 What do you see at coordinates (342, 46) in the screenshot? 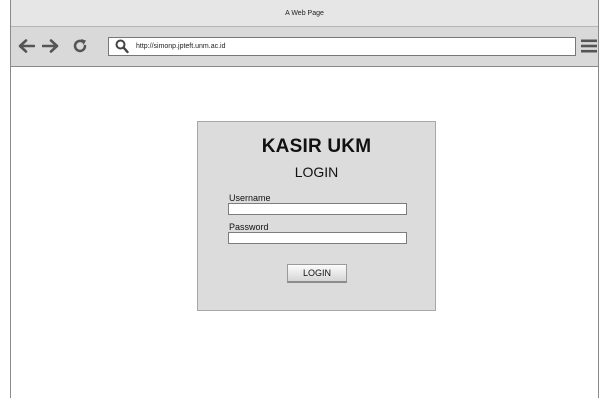
I see `address-bar: http://simonp.jpteft.unm.ac.id` at bounding box center [342, 46].